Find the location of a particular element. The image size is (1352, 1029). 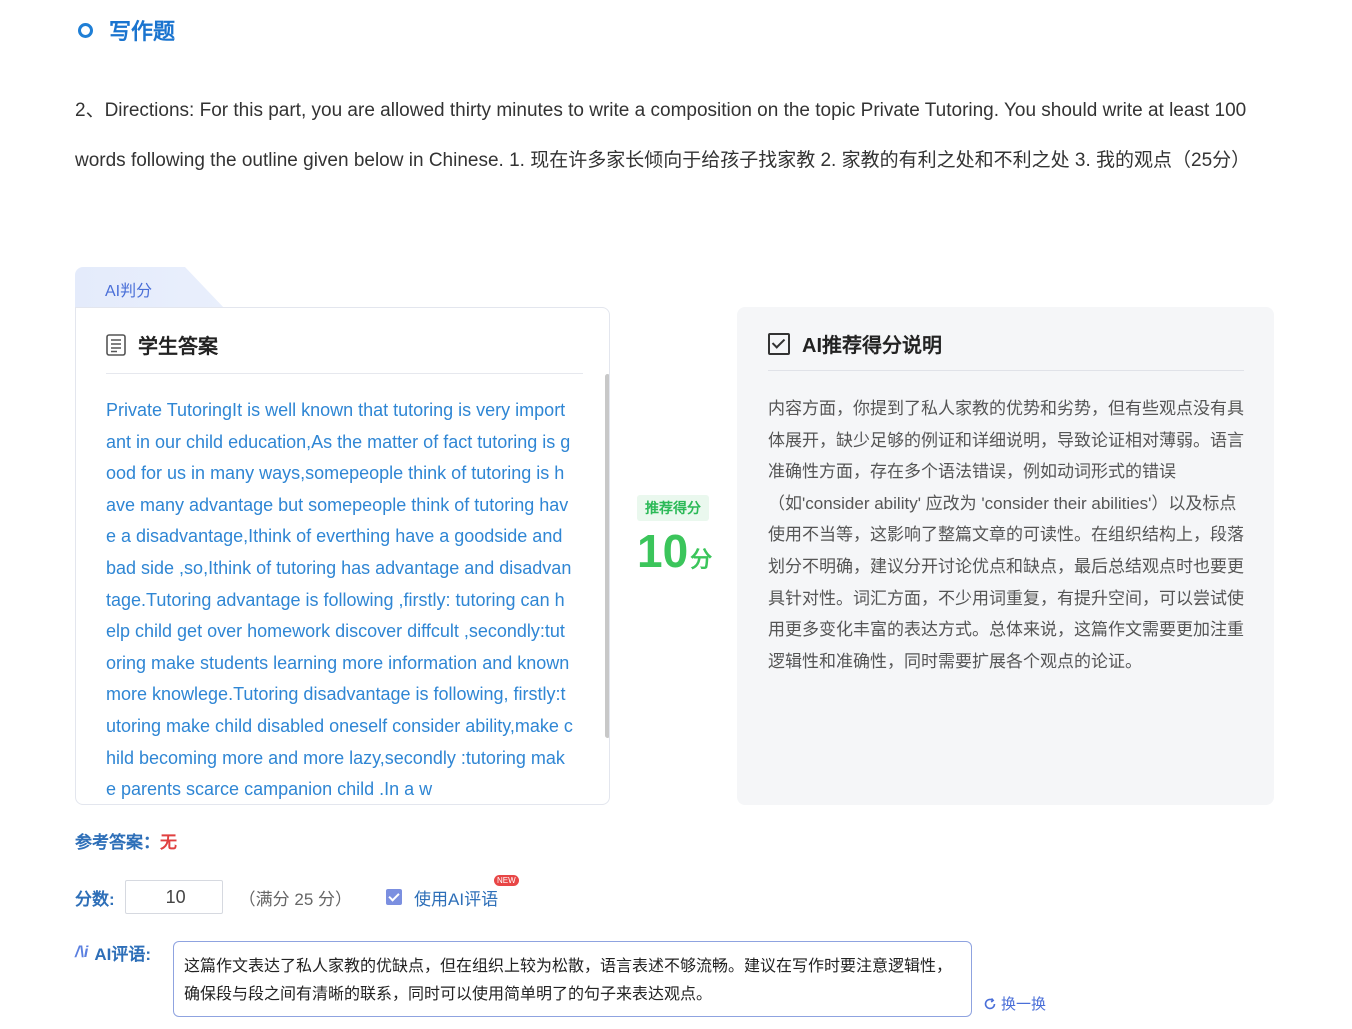

document-icon is located at coordinates (116, 344).